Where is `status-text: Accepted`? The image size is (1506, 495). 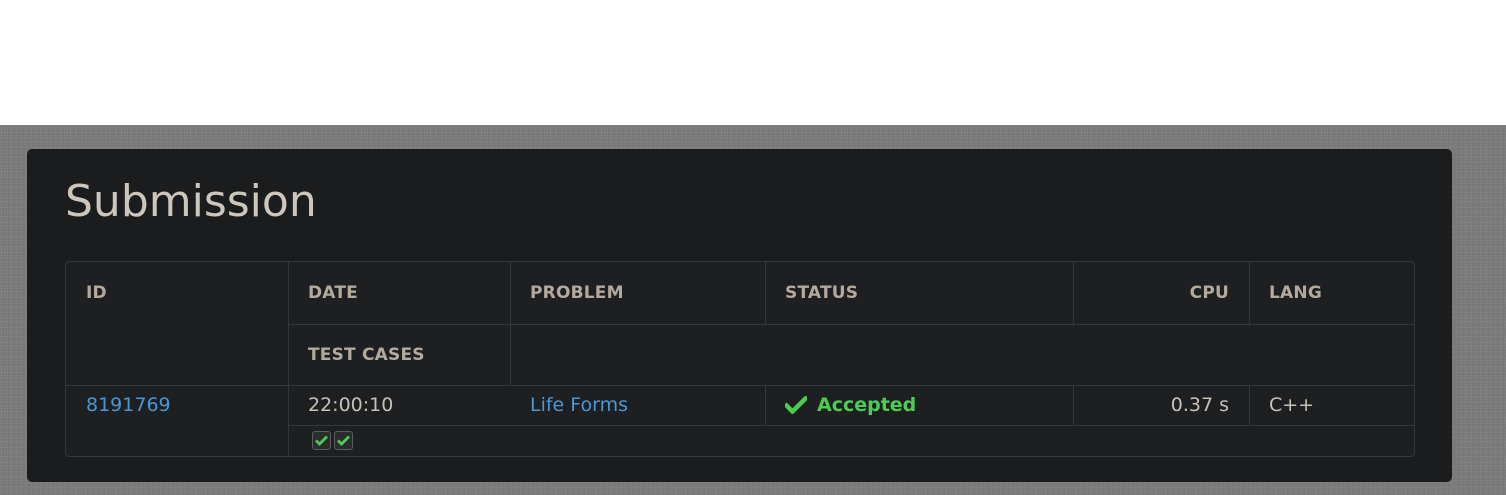
status-text: Accepted is located at coordinates (867, 405).